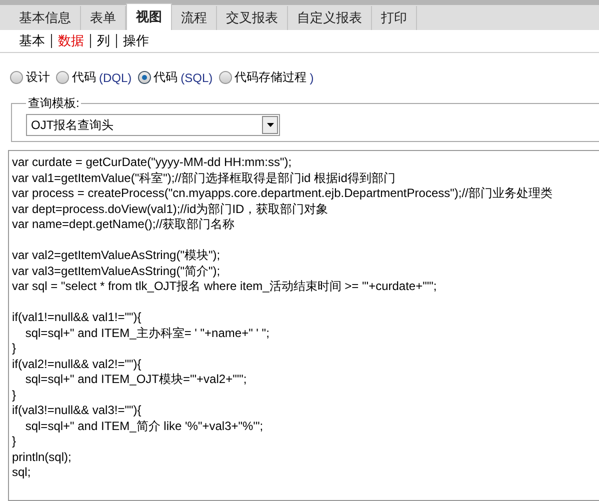 This screenshot has height=501, width=599. What do you see at coordinates (144, 426) in the screenshot?
I see `code-line: sql=sql+" and ITEM_简介 like '%"+val3+"%'";` at bounding box center [144, 426].